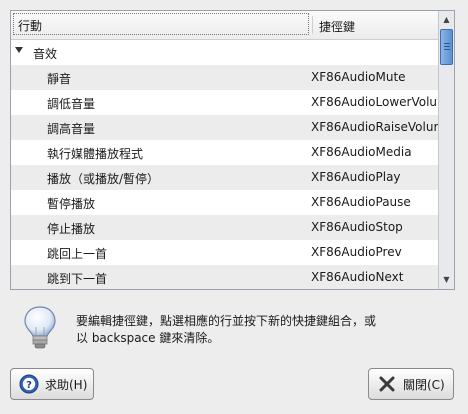 The image size is (468, 414). Describe the element at coordinates (446, 150) in the screenshot. I see `vertical-scrollbar: ▲ ▼` at that location.